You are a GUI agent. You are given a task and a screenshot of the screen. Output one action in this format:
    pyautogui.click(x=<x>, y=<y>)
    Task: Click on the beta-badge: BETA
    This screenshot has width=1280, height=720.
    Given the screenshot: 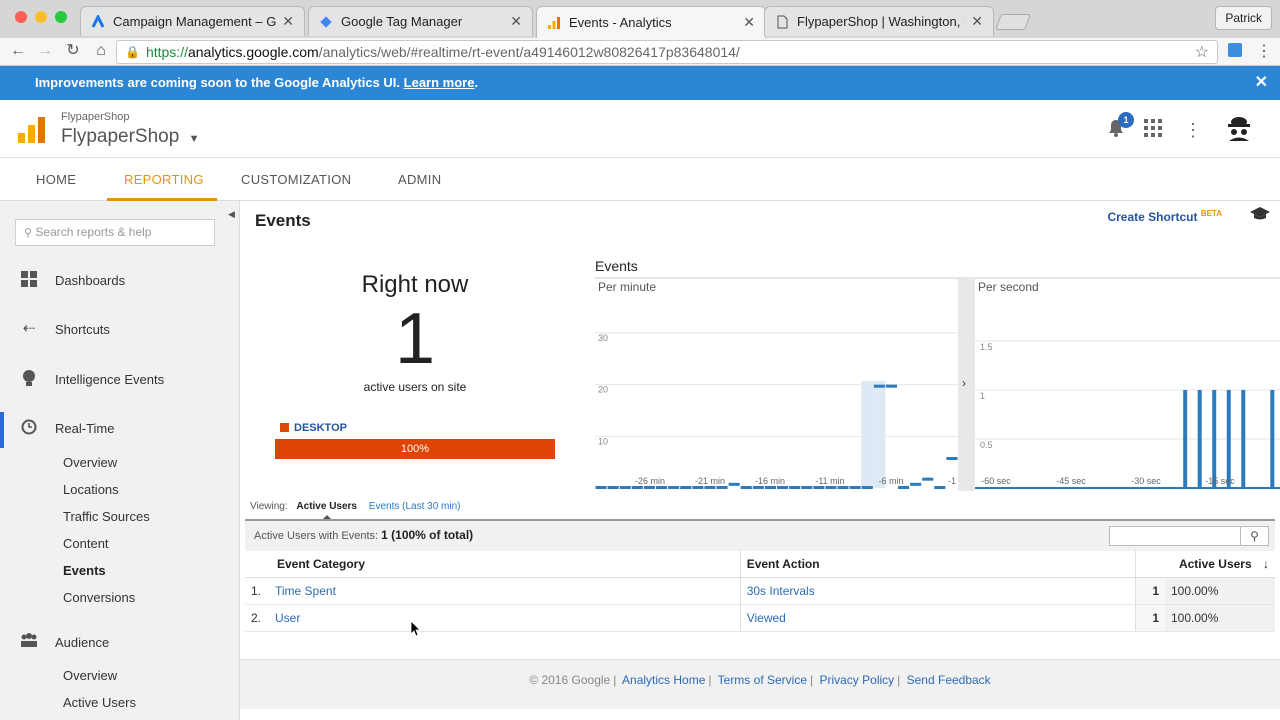 What is the action you would take?
    pyautogui.click(x=1211, y=213)
    